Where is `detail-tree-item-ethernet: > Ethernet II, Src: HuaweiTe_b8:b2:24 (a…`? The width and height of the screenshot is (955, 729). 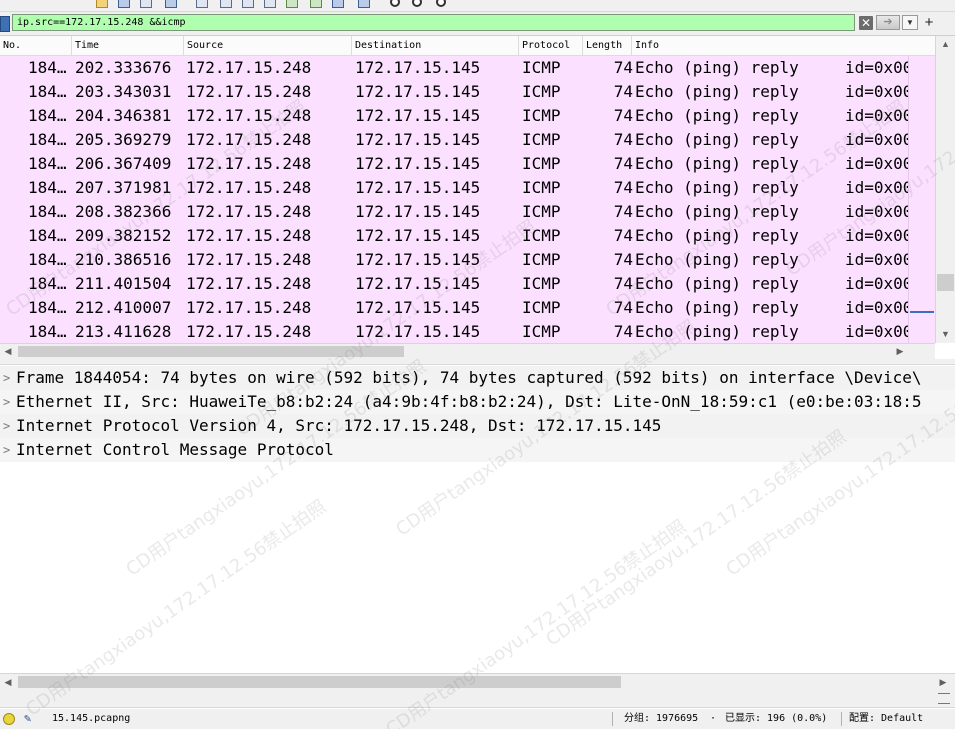 detail-tree-item-ethernet: > Ethernet II, Src: HuaweiTe_b8:b2:24 (a… is located at coordinates (477, 402).